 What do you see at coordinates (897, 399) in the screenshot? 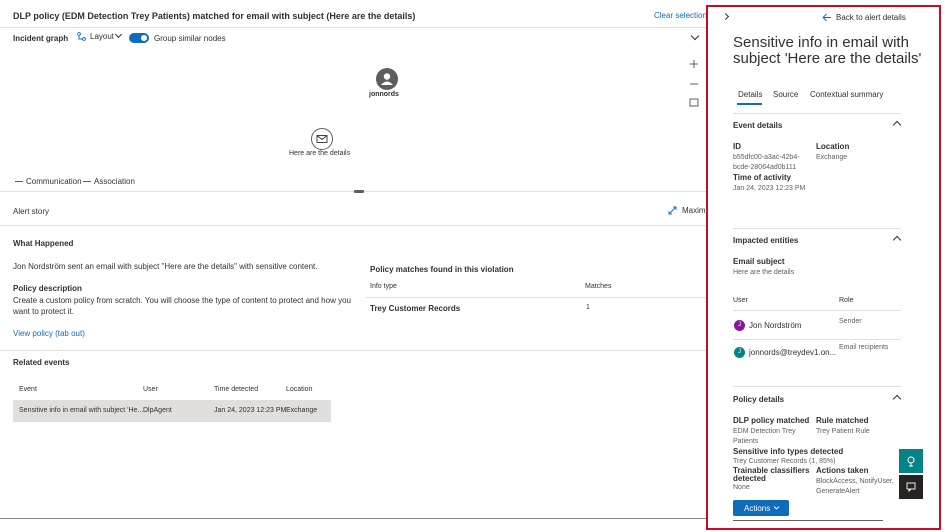
I see `collapse-policy-icon` at bounding box center [897, 399].